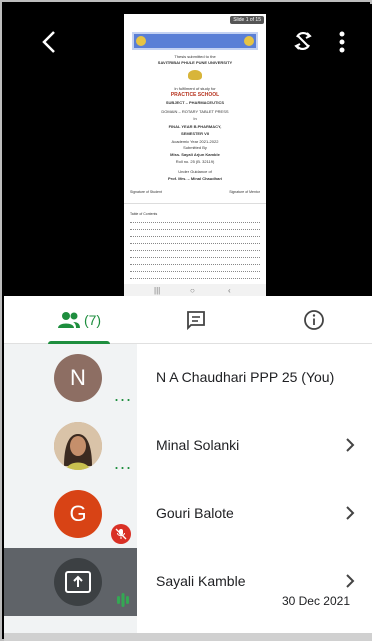 The width and height of the screenshot is (372, 641). What do you see at coordinates (194, 133) in the screenshot?
I see `slide-text: SEMESTER VII` at bounding box center [194, 133].